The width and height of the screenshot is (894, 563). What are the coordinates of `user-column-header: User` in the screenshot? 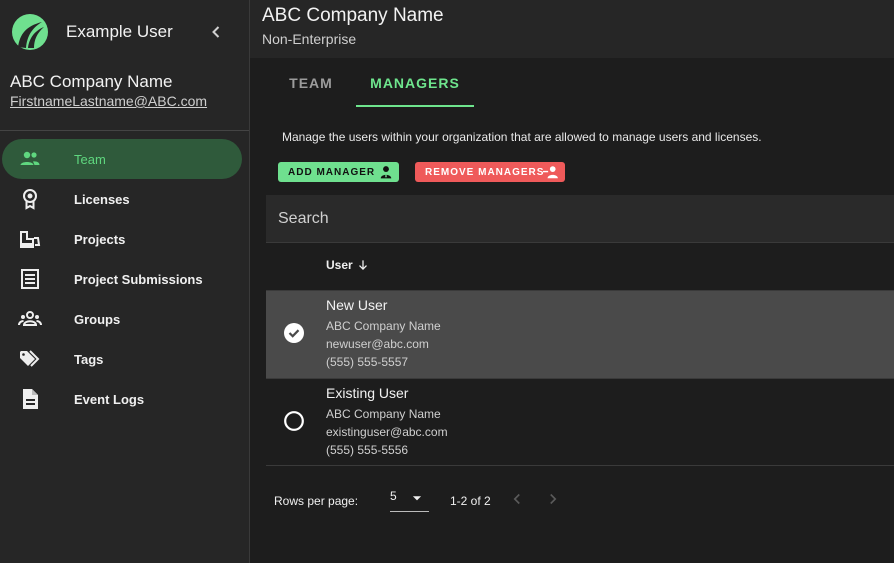 It's located at (348, 265).